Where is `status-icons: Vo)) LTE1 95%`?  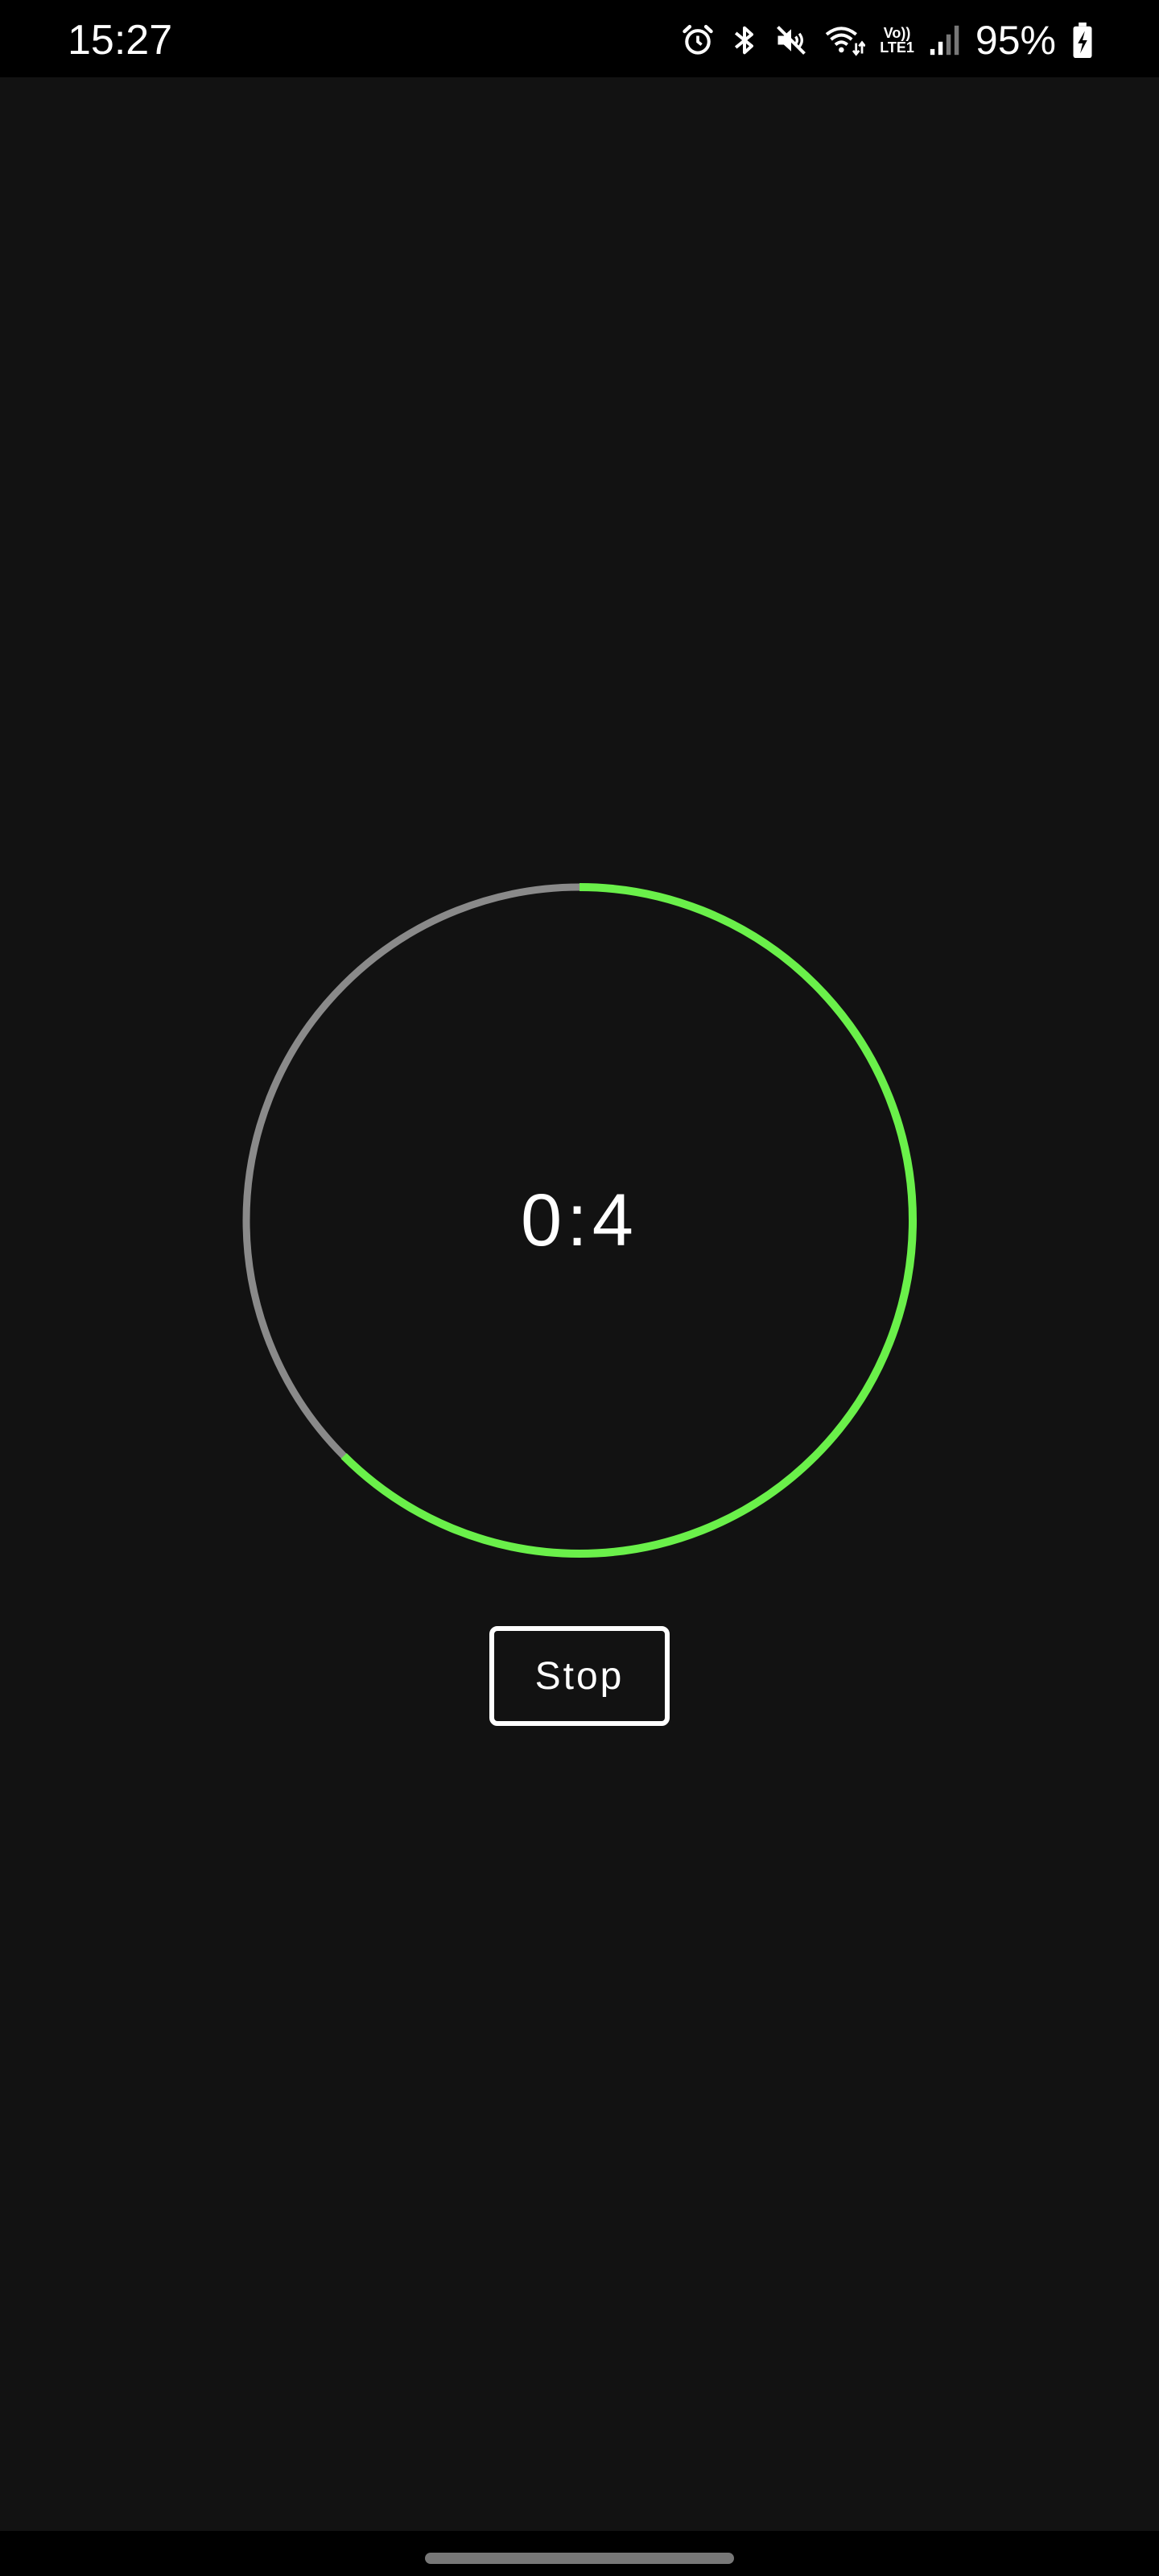
status-icons: Vo)) LTE1 95% is located at coordinates (887, 40).